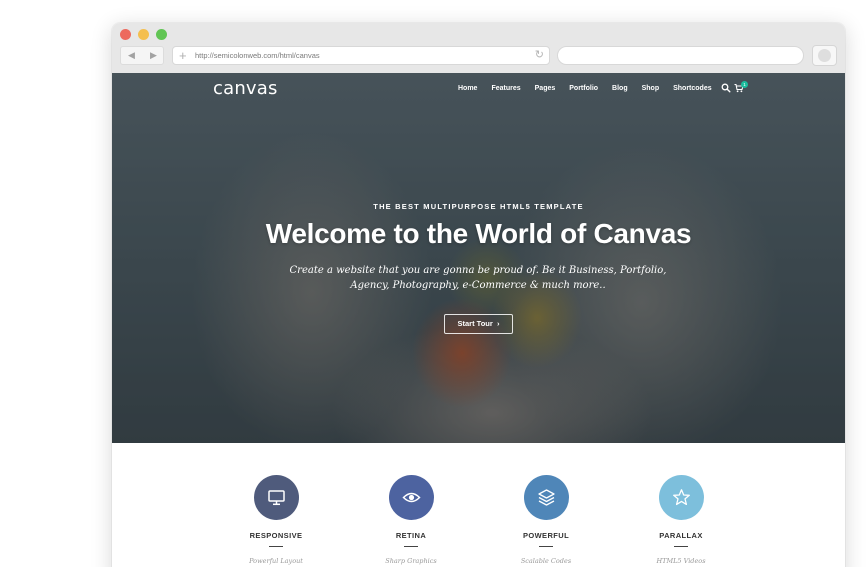 This screenshot has height=567, width=868. I want to click on reload-icon: ↻, so click(539, 55).